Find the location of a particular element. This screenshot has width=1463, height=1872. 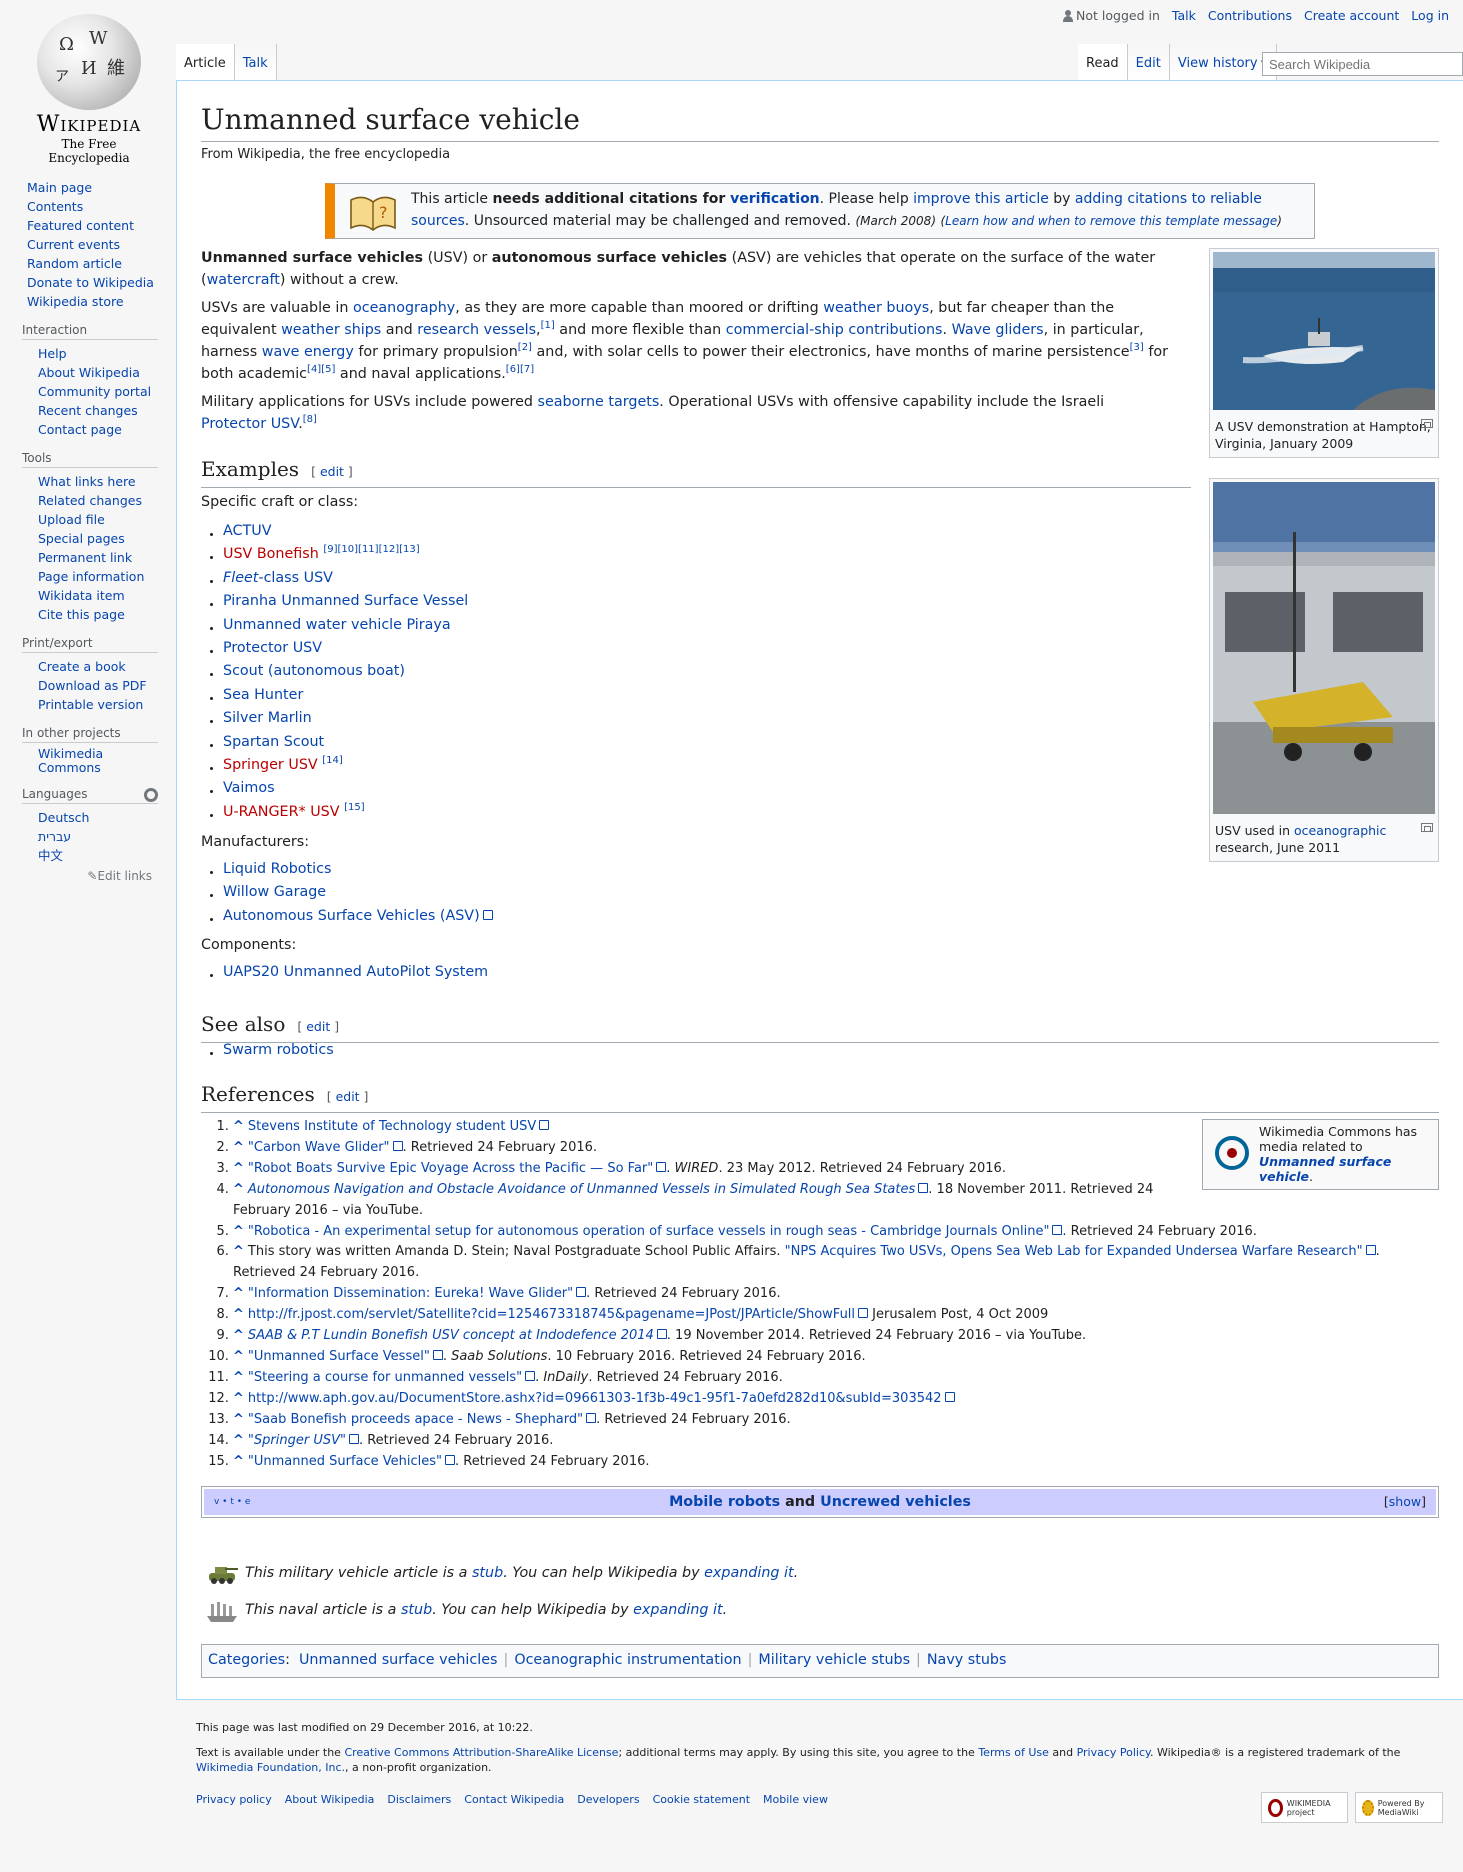

category-navy-stubs: Navy stubs is located at coordinates (967, 1660).